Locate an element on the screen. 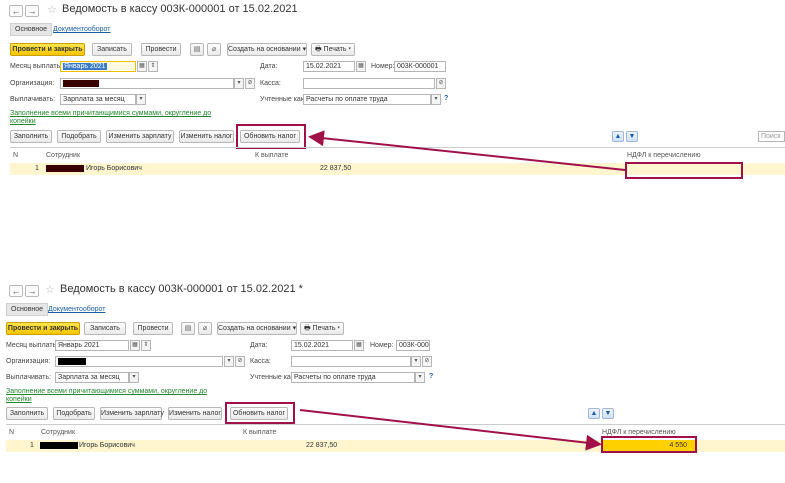  cash-dropdown-icon: ▾ is located at coordinates (416, 361).